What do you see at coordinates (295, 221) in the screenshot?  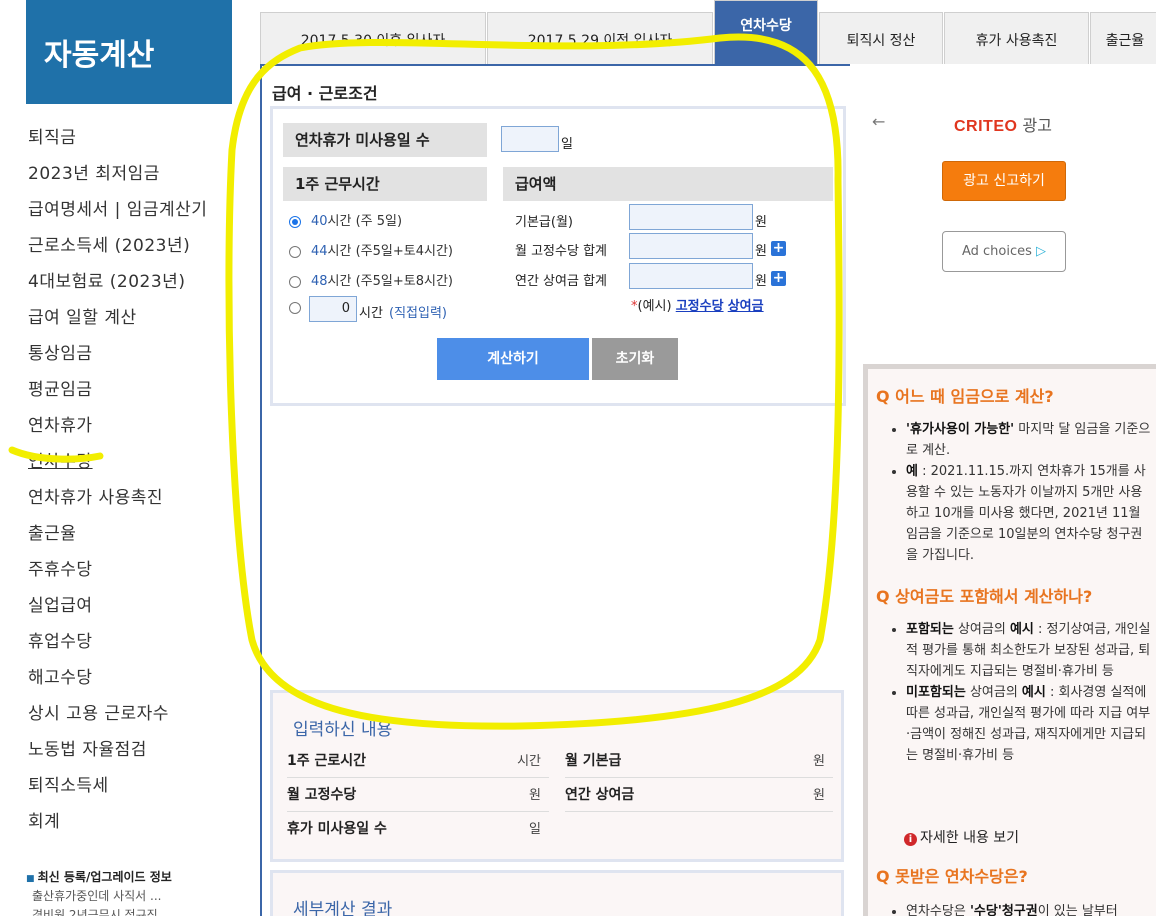 I see `radio-selected` at bounding box center [295, 221].